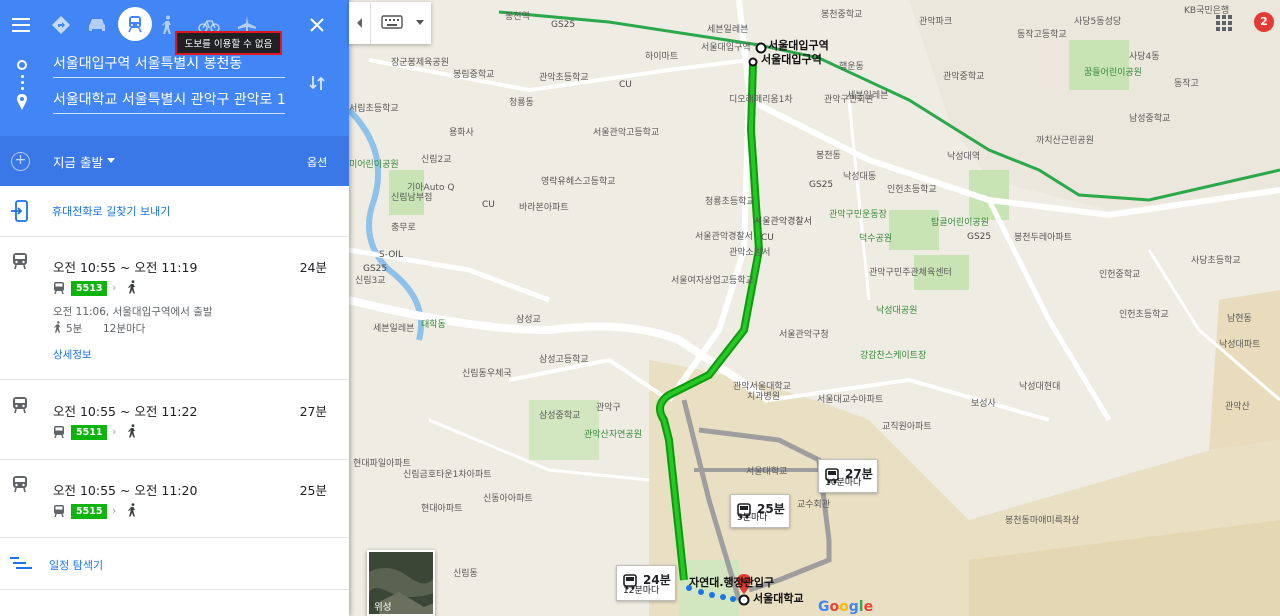  I want to click on map-label: 꿈들어린이공원, so click(1113, 73).